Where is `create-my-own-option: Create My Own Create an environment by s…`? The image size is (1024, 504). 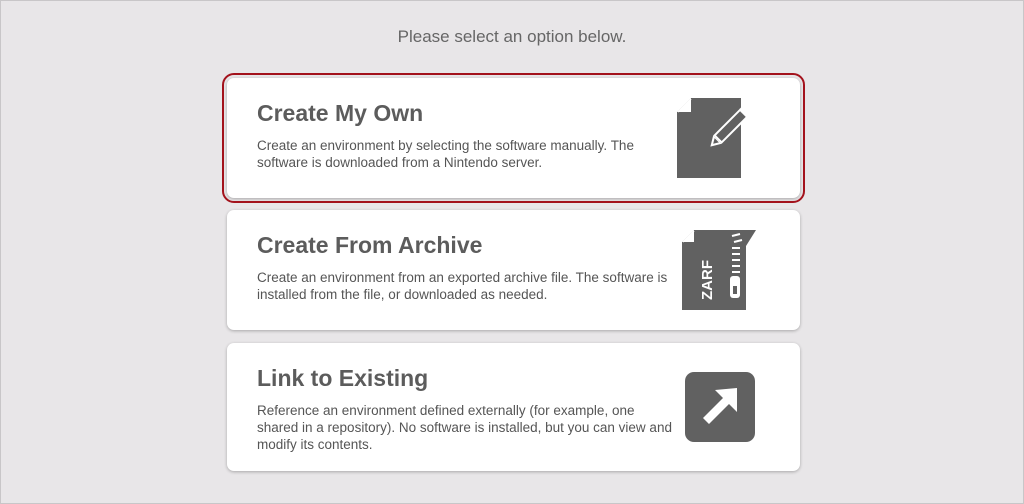 create-my-own-option: Create My Own Create an environment by s… is located at coordinates (513, 138).